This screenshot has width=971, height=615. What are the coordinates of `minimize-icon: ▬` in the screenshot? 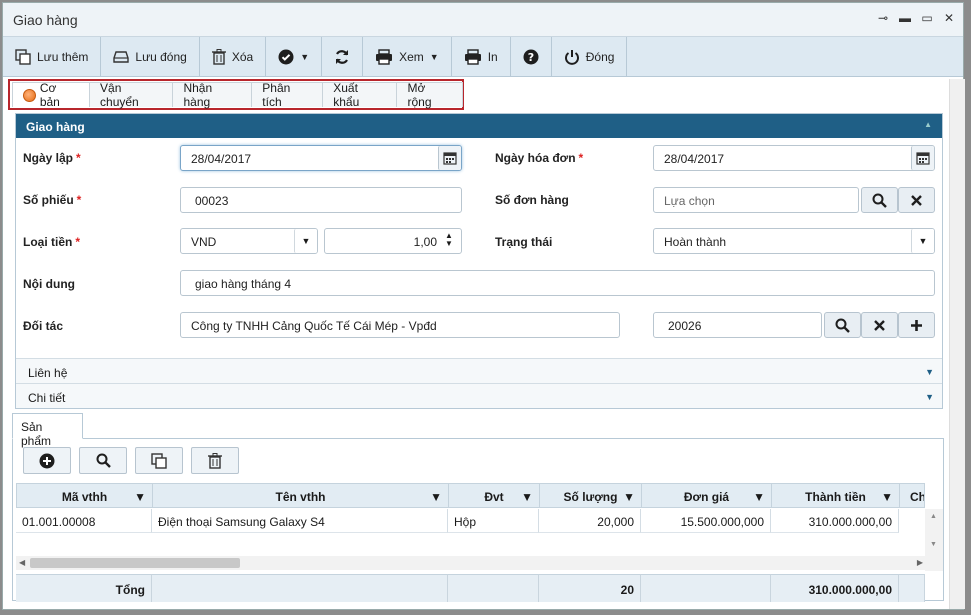 It's located at (905, 18).